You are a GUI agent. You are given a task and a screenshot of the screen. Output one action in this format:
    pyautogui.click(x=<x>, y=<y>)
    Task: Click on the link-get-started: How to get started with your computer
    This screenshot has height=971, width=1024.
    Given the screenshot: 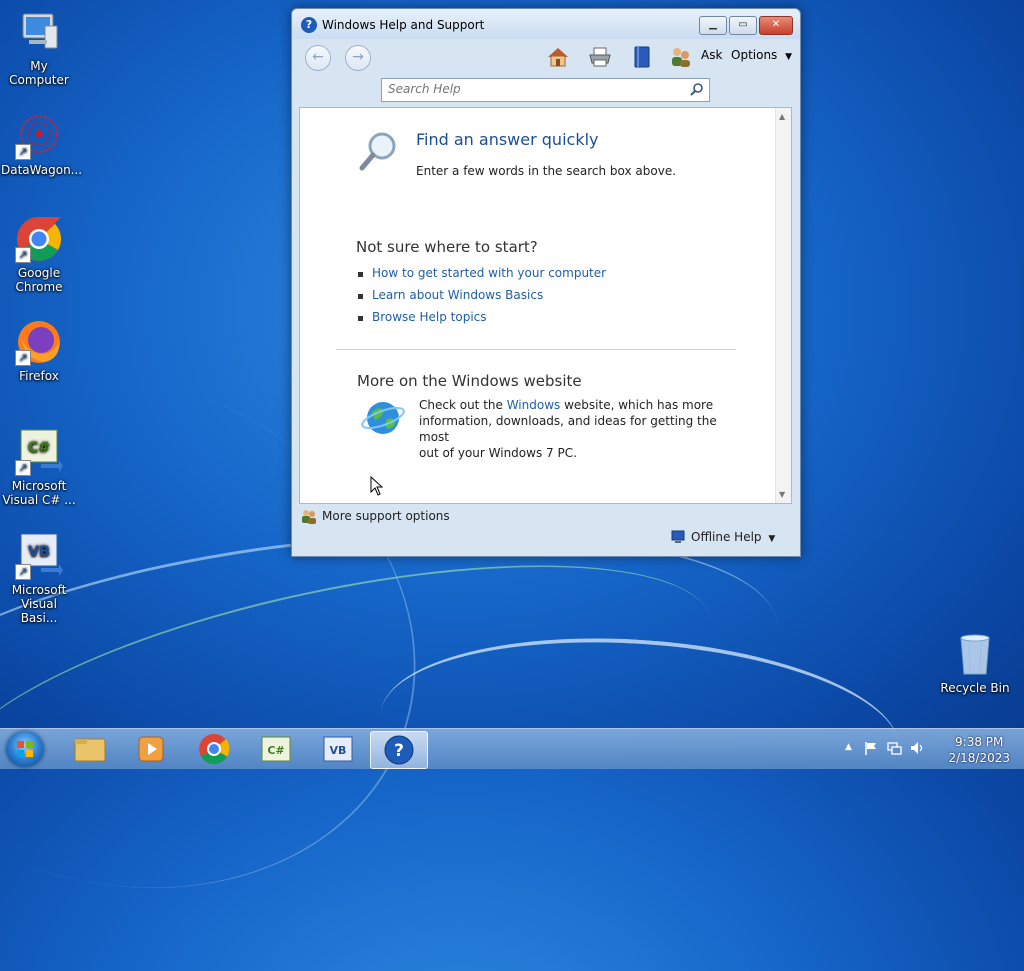 What is the action you would take?
    pyautogui.click(x=489, y=273)
    